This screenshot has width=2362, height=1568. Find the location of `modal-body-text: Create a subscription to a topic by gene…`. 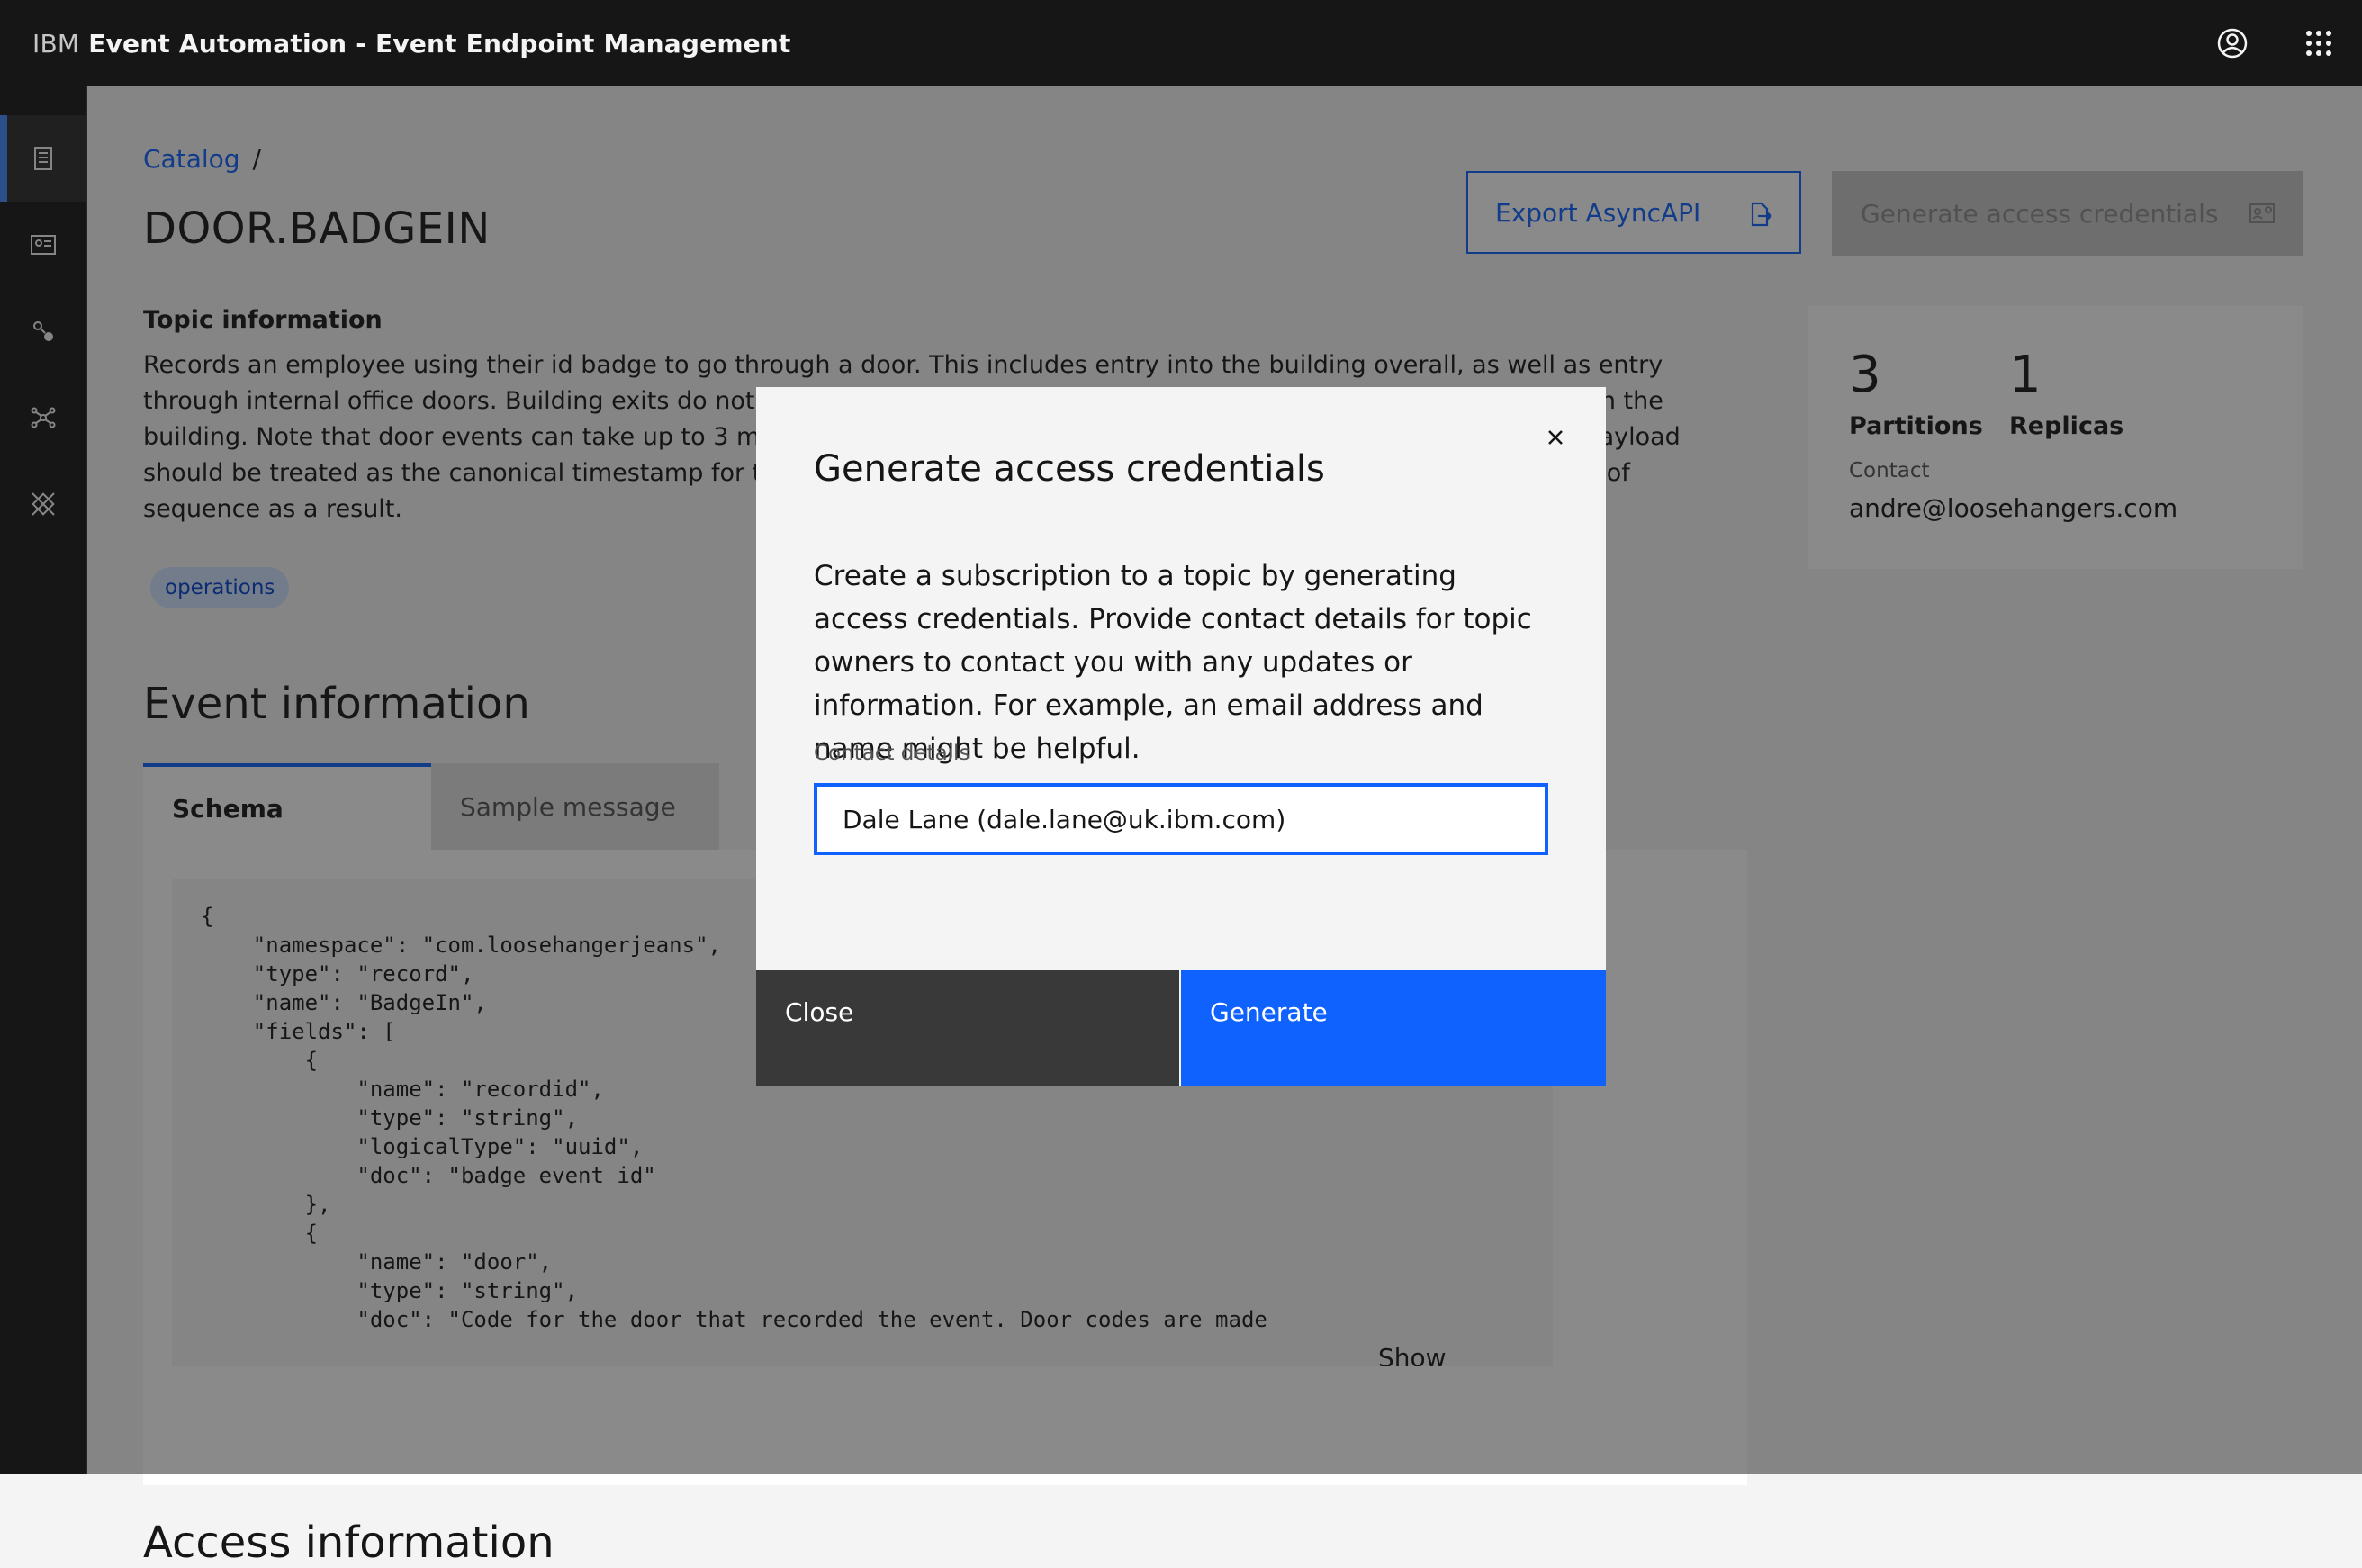

modal-body-text: Create a subscription to a topic by gene… is located at coordinates (1173, 663).